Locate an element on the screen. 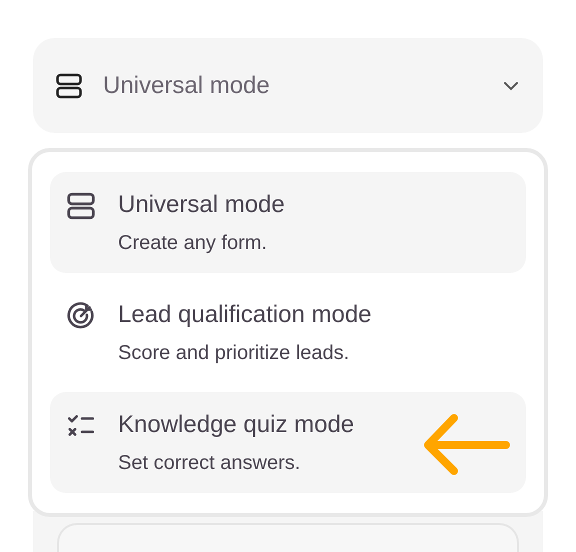 The width and height of the screenshot is (576, 552). option-description: Create any form. is located at coordinates (193, 243).